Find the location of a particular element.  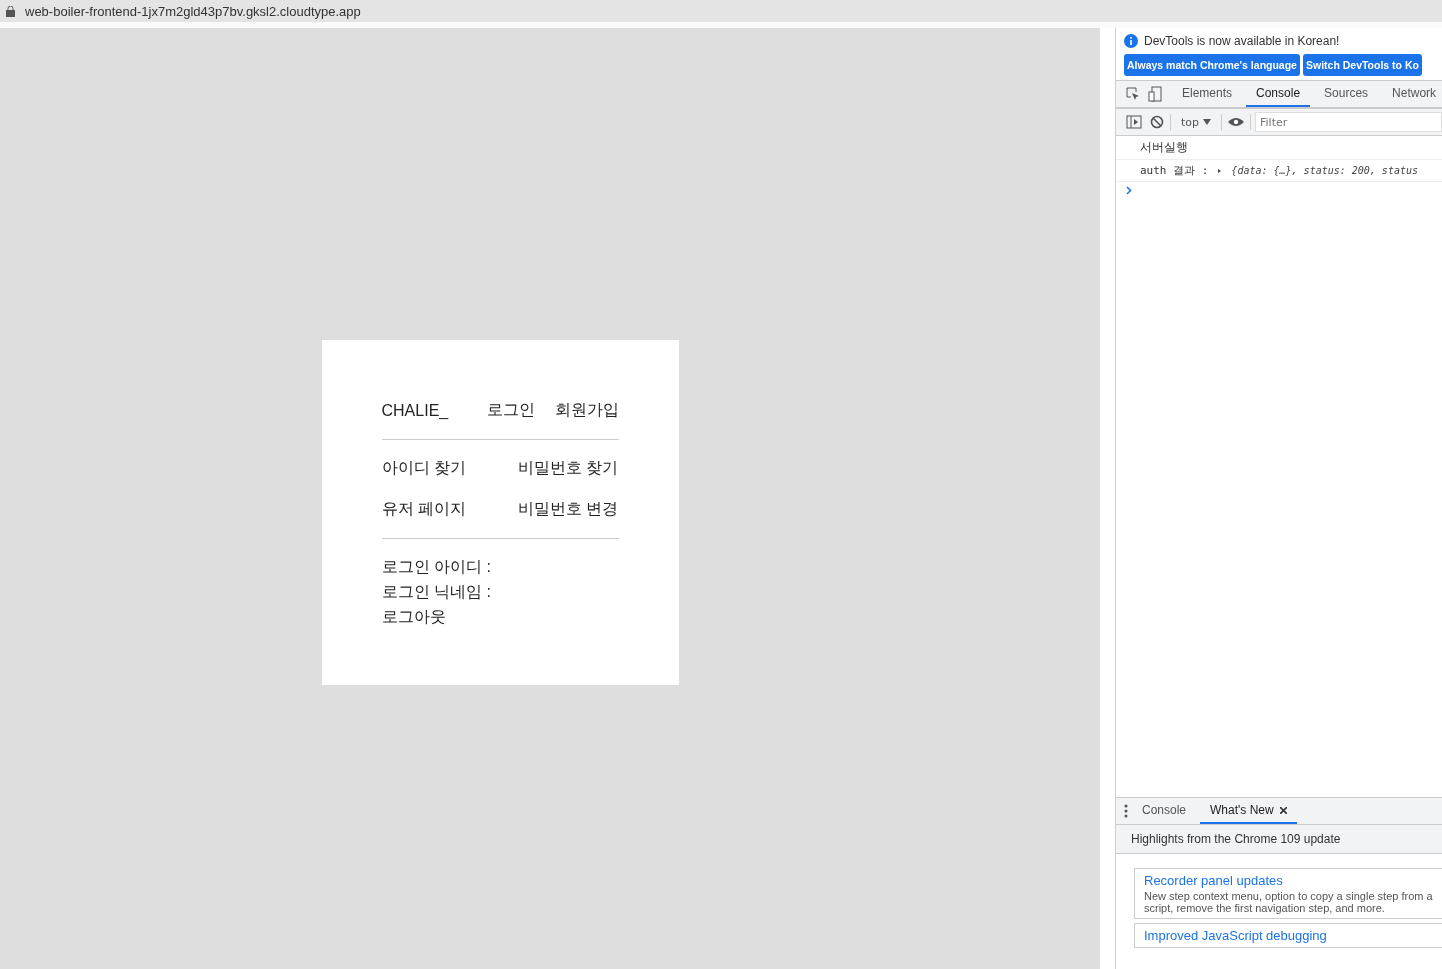

language-button: Switch DevTools to Ko is located at coordinates (1362, 65).